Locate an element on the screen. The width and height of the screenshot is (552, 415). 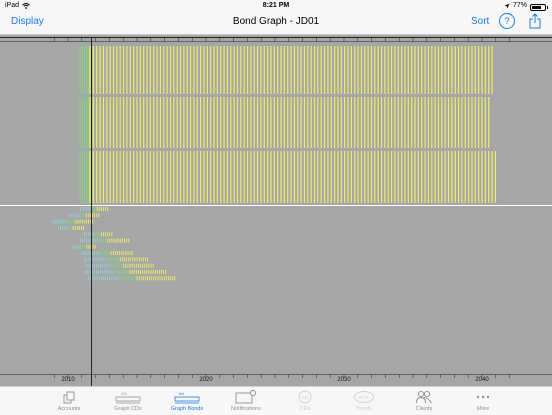
x-axis-year: 2010 is located at coordinates (68, 380).